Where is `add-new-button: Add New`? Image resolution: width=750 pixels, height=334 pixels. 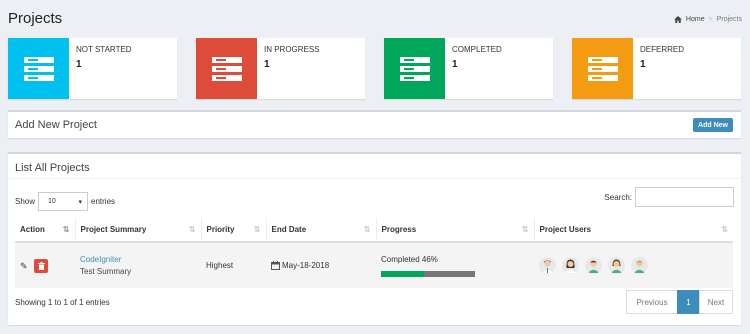
add-new-button: Add New is located at coordinates (713, 125).